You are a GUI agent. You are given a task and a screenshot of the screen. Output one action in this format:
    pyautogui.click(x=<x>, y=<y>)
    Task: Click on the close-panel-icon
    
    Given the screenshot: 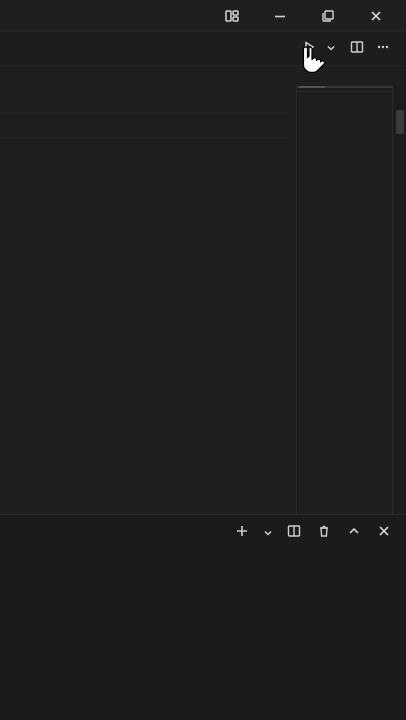 What is the action you would take?
    pyautogui.click(x=384, y=533)
    